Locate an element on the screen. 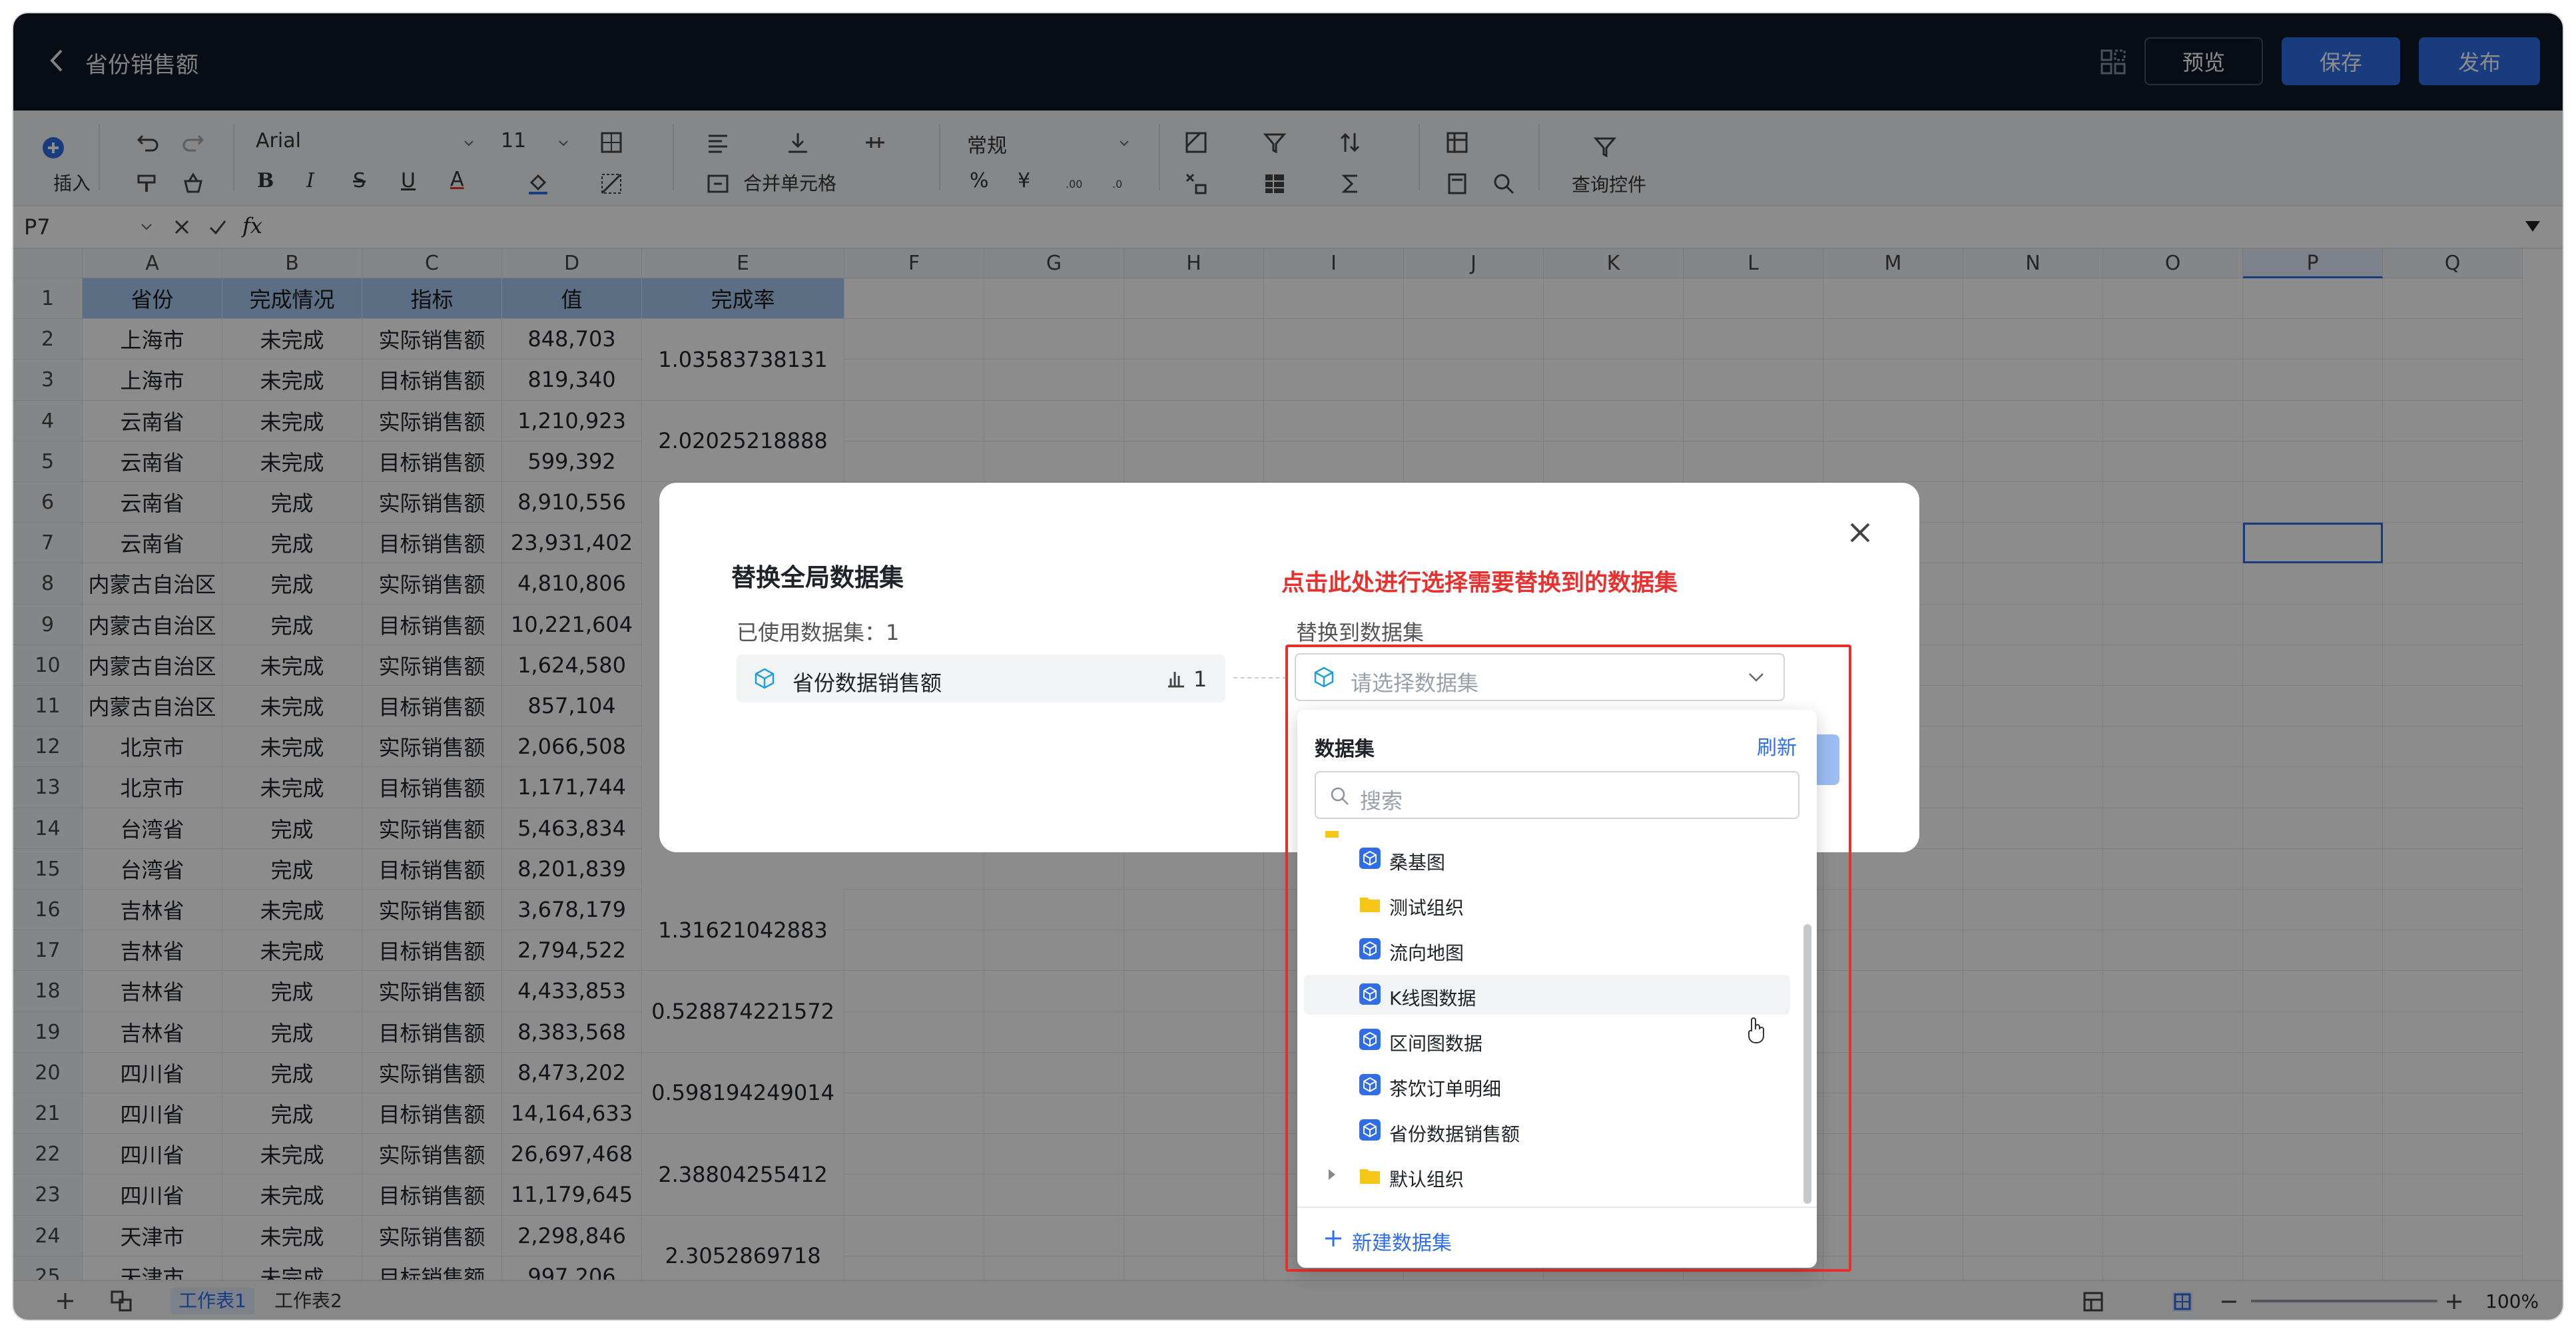 This screenshot has height=1333, width=2576. dropdown-title: 数据集 is located at coordinates (1345, 750).